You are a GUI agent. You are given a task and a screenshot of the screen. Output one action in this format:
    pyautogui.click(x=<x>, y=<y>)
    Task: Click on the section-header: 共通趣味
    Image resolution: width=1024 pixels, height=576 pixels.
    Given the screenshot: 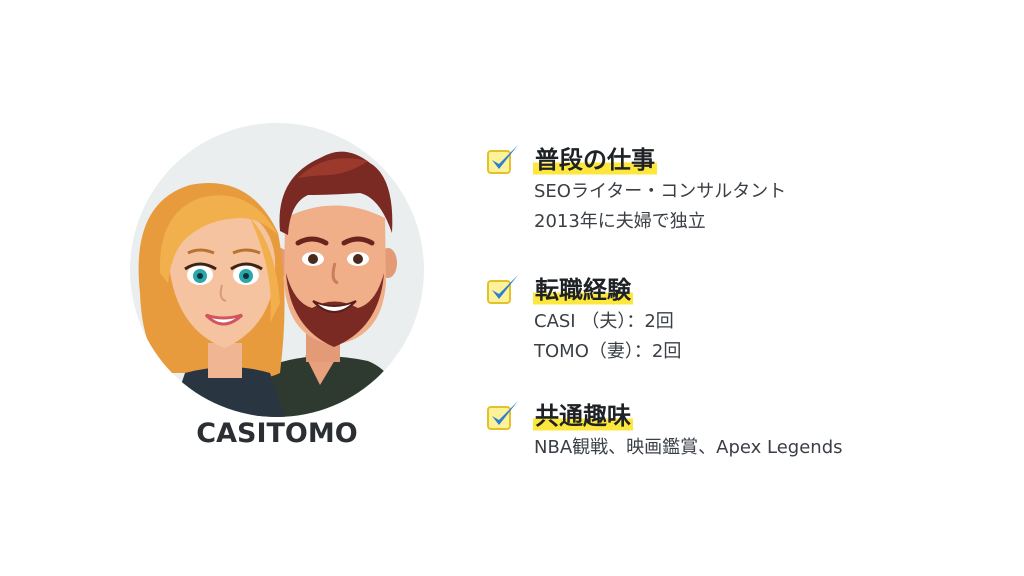 What is the action you would take?
    pyautogui.click(x=664, y=416)
    